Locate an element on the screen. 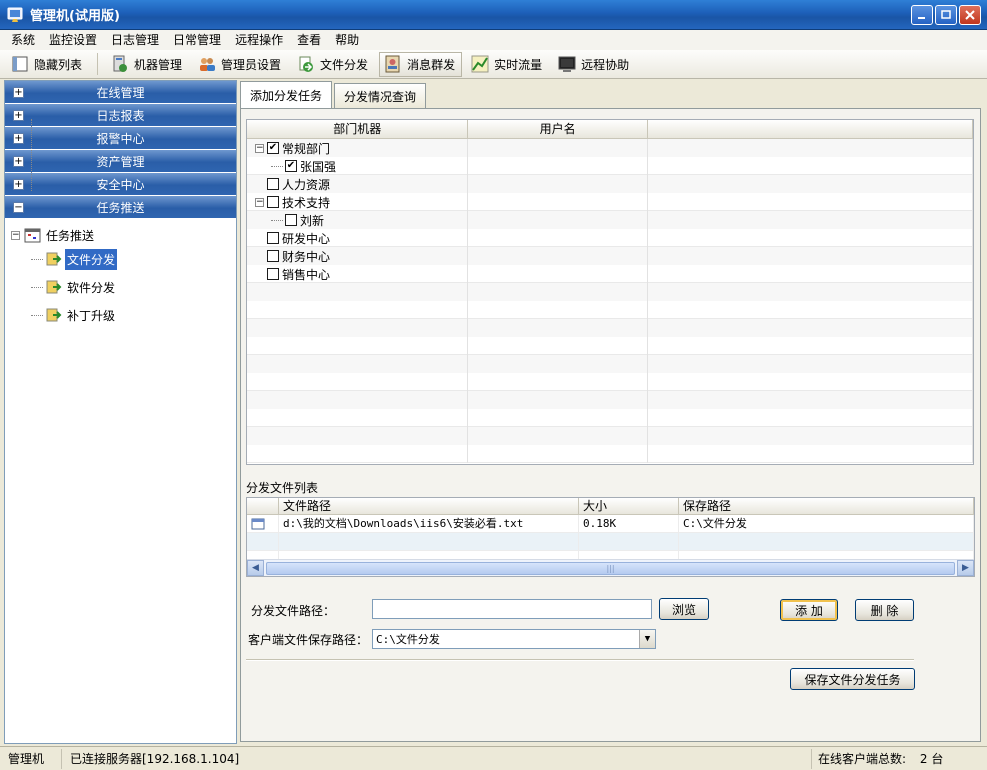  realtime-traffic-button: 实时流量 is located at coordinates (507, 64).